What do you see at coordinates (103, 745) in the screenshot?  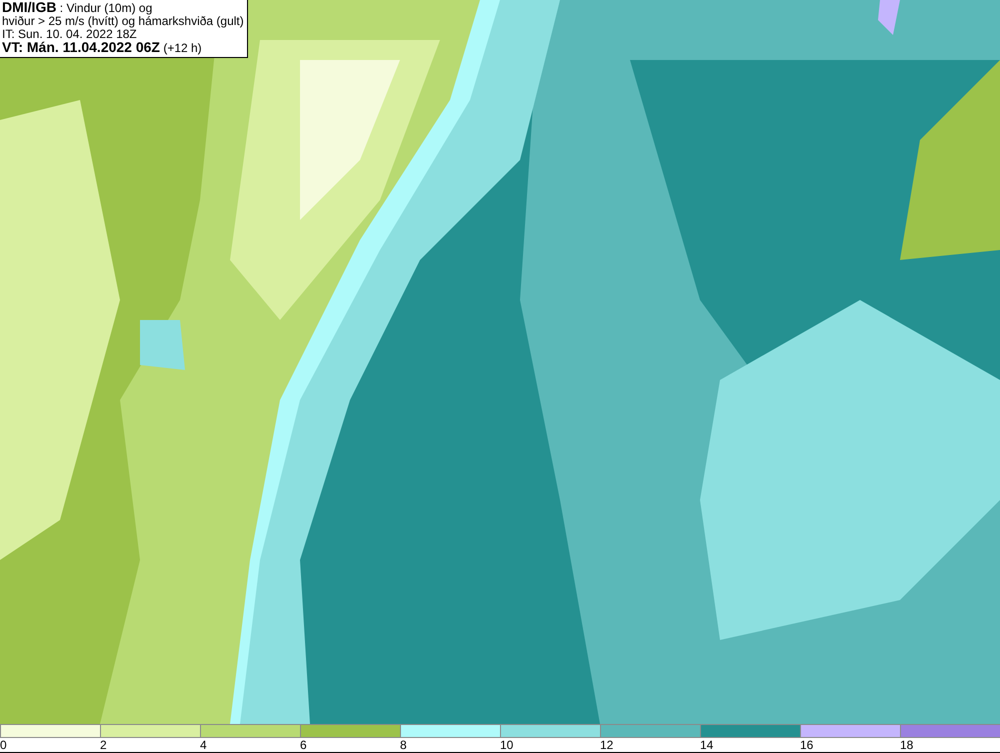 I see `legend-label: 2` at bounding box center [103, 745].